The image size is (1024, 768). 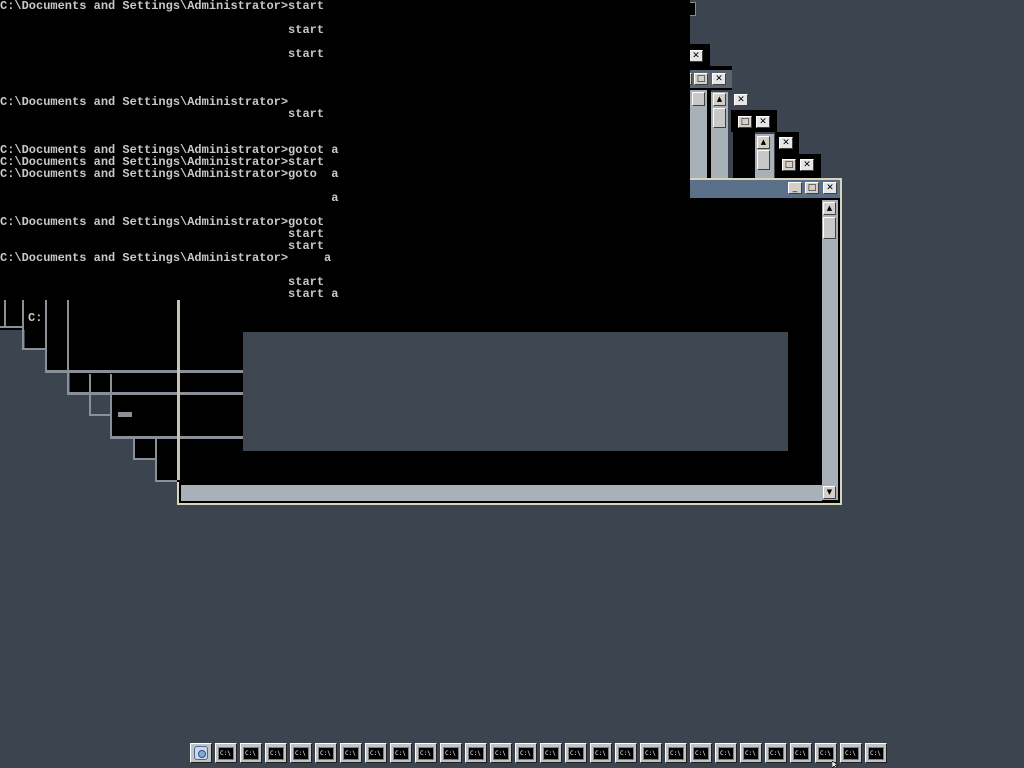 I want to click on console-scrollbar, so click(x=830, y=350).